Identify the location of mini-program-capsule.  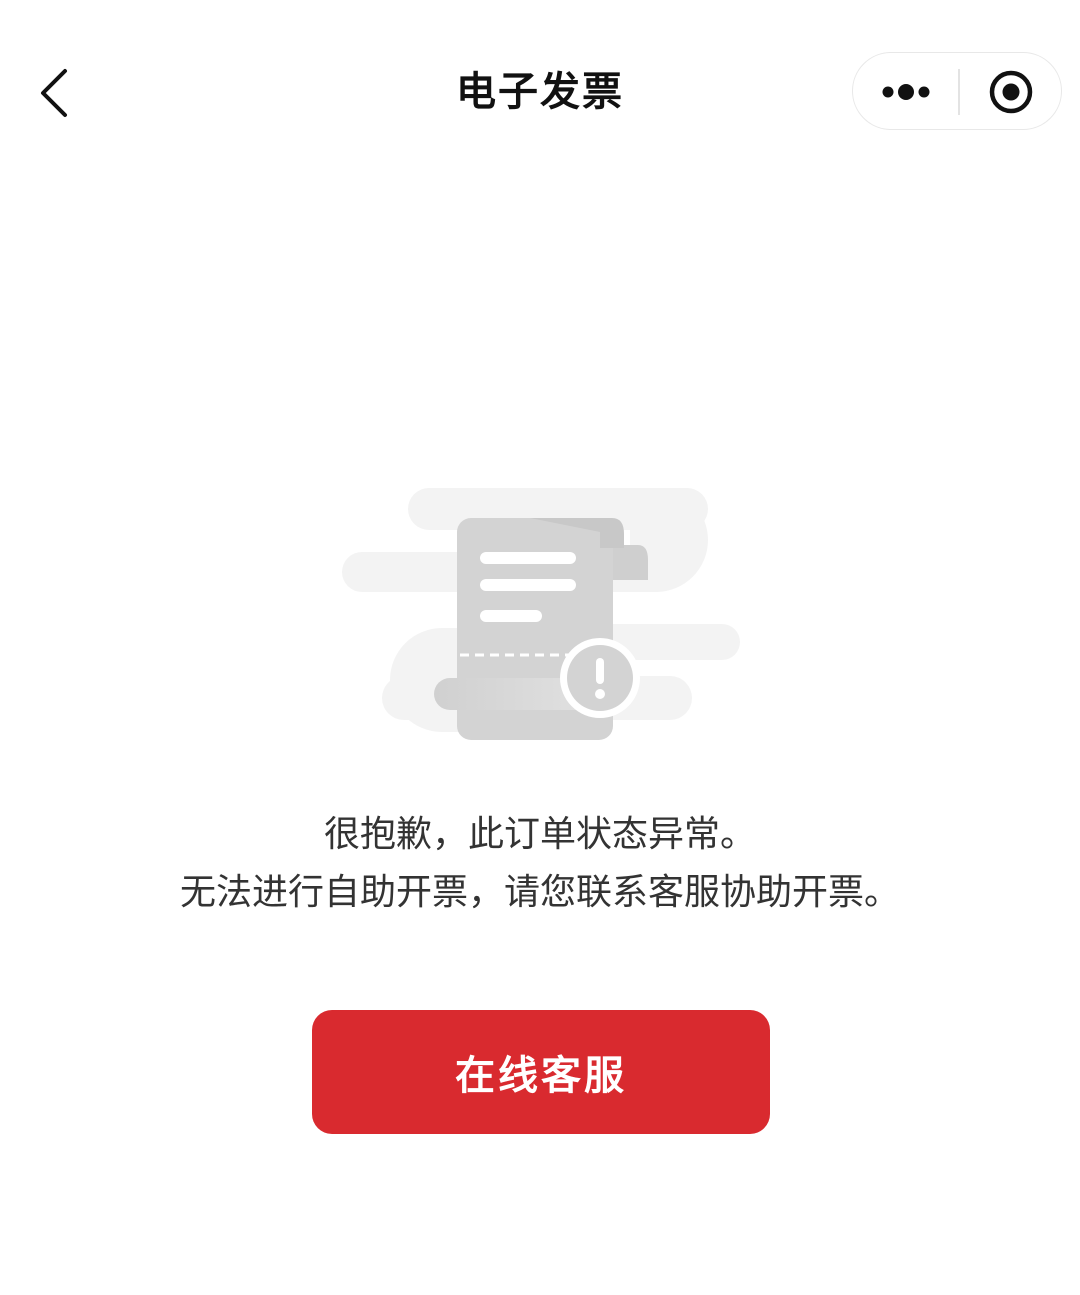
(957, 91).